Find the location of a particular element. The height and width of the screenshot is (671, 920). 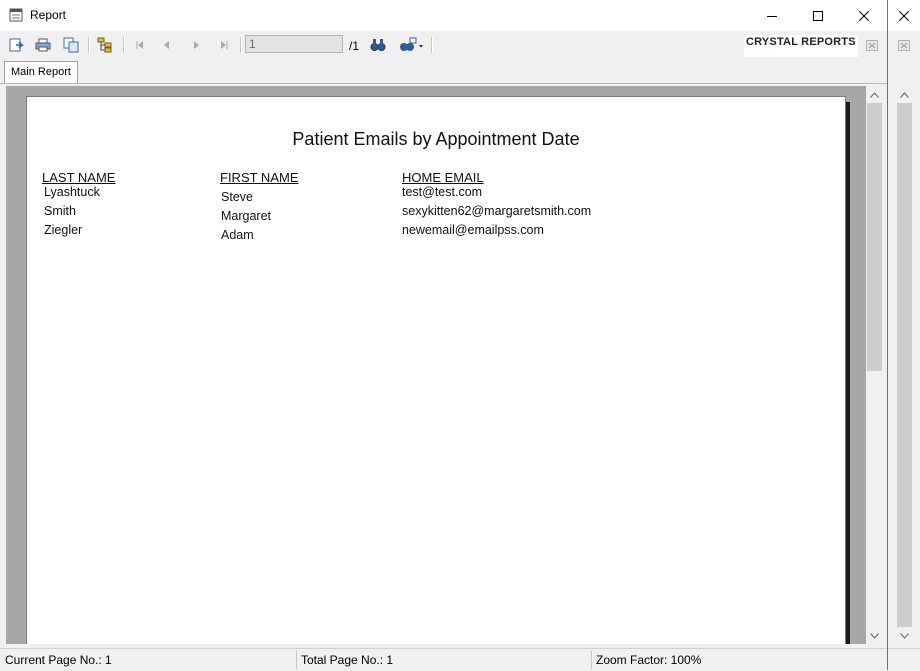

secondary-close-button is located at coordinates (904, 15).